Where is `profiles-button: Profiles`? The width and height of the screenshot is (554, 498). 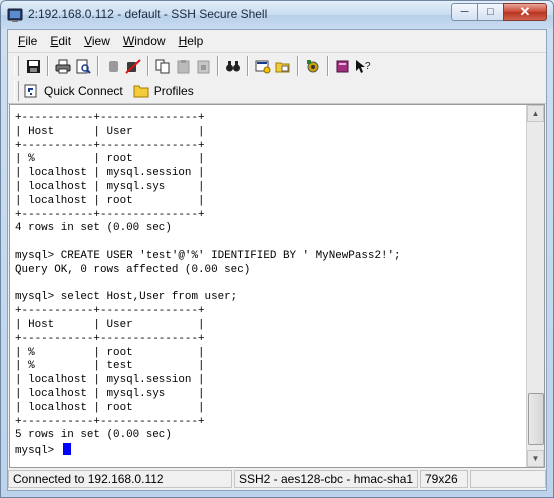
profiles-button: Profiles is located at coordinates (163, 91).